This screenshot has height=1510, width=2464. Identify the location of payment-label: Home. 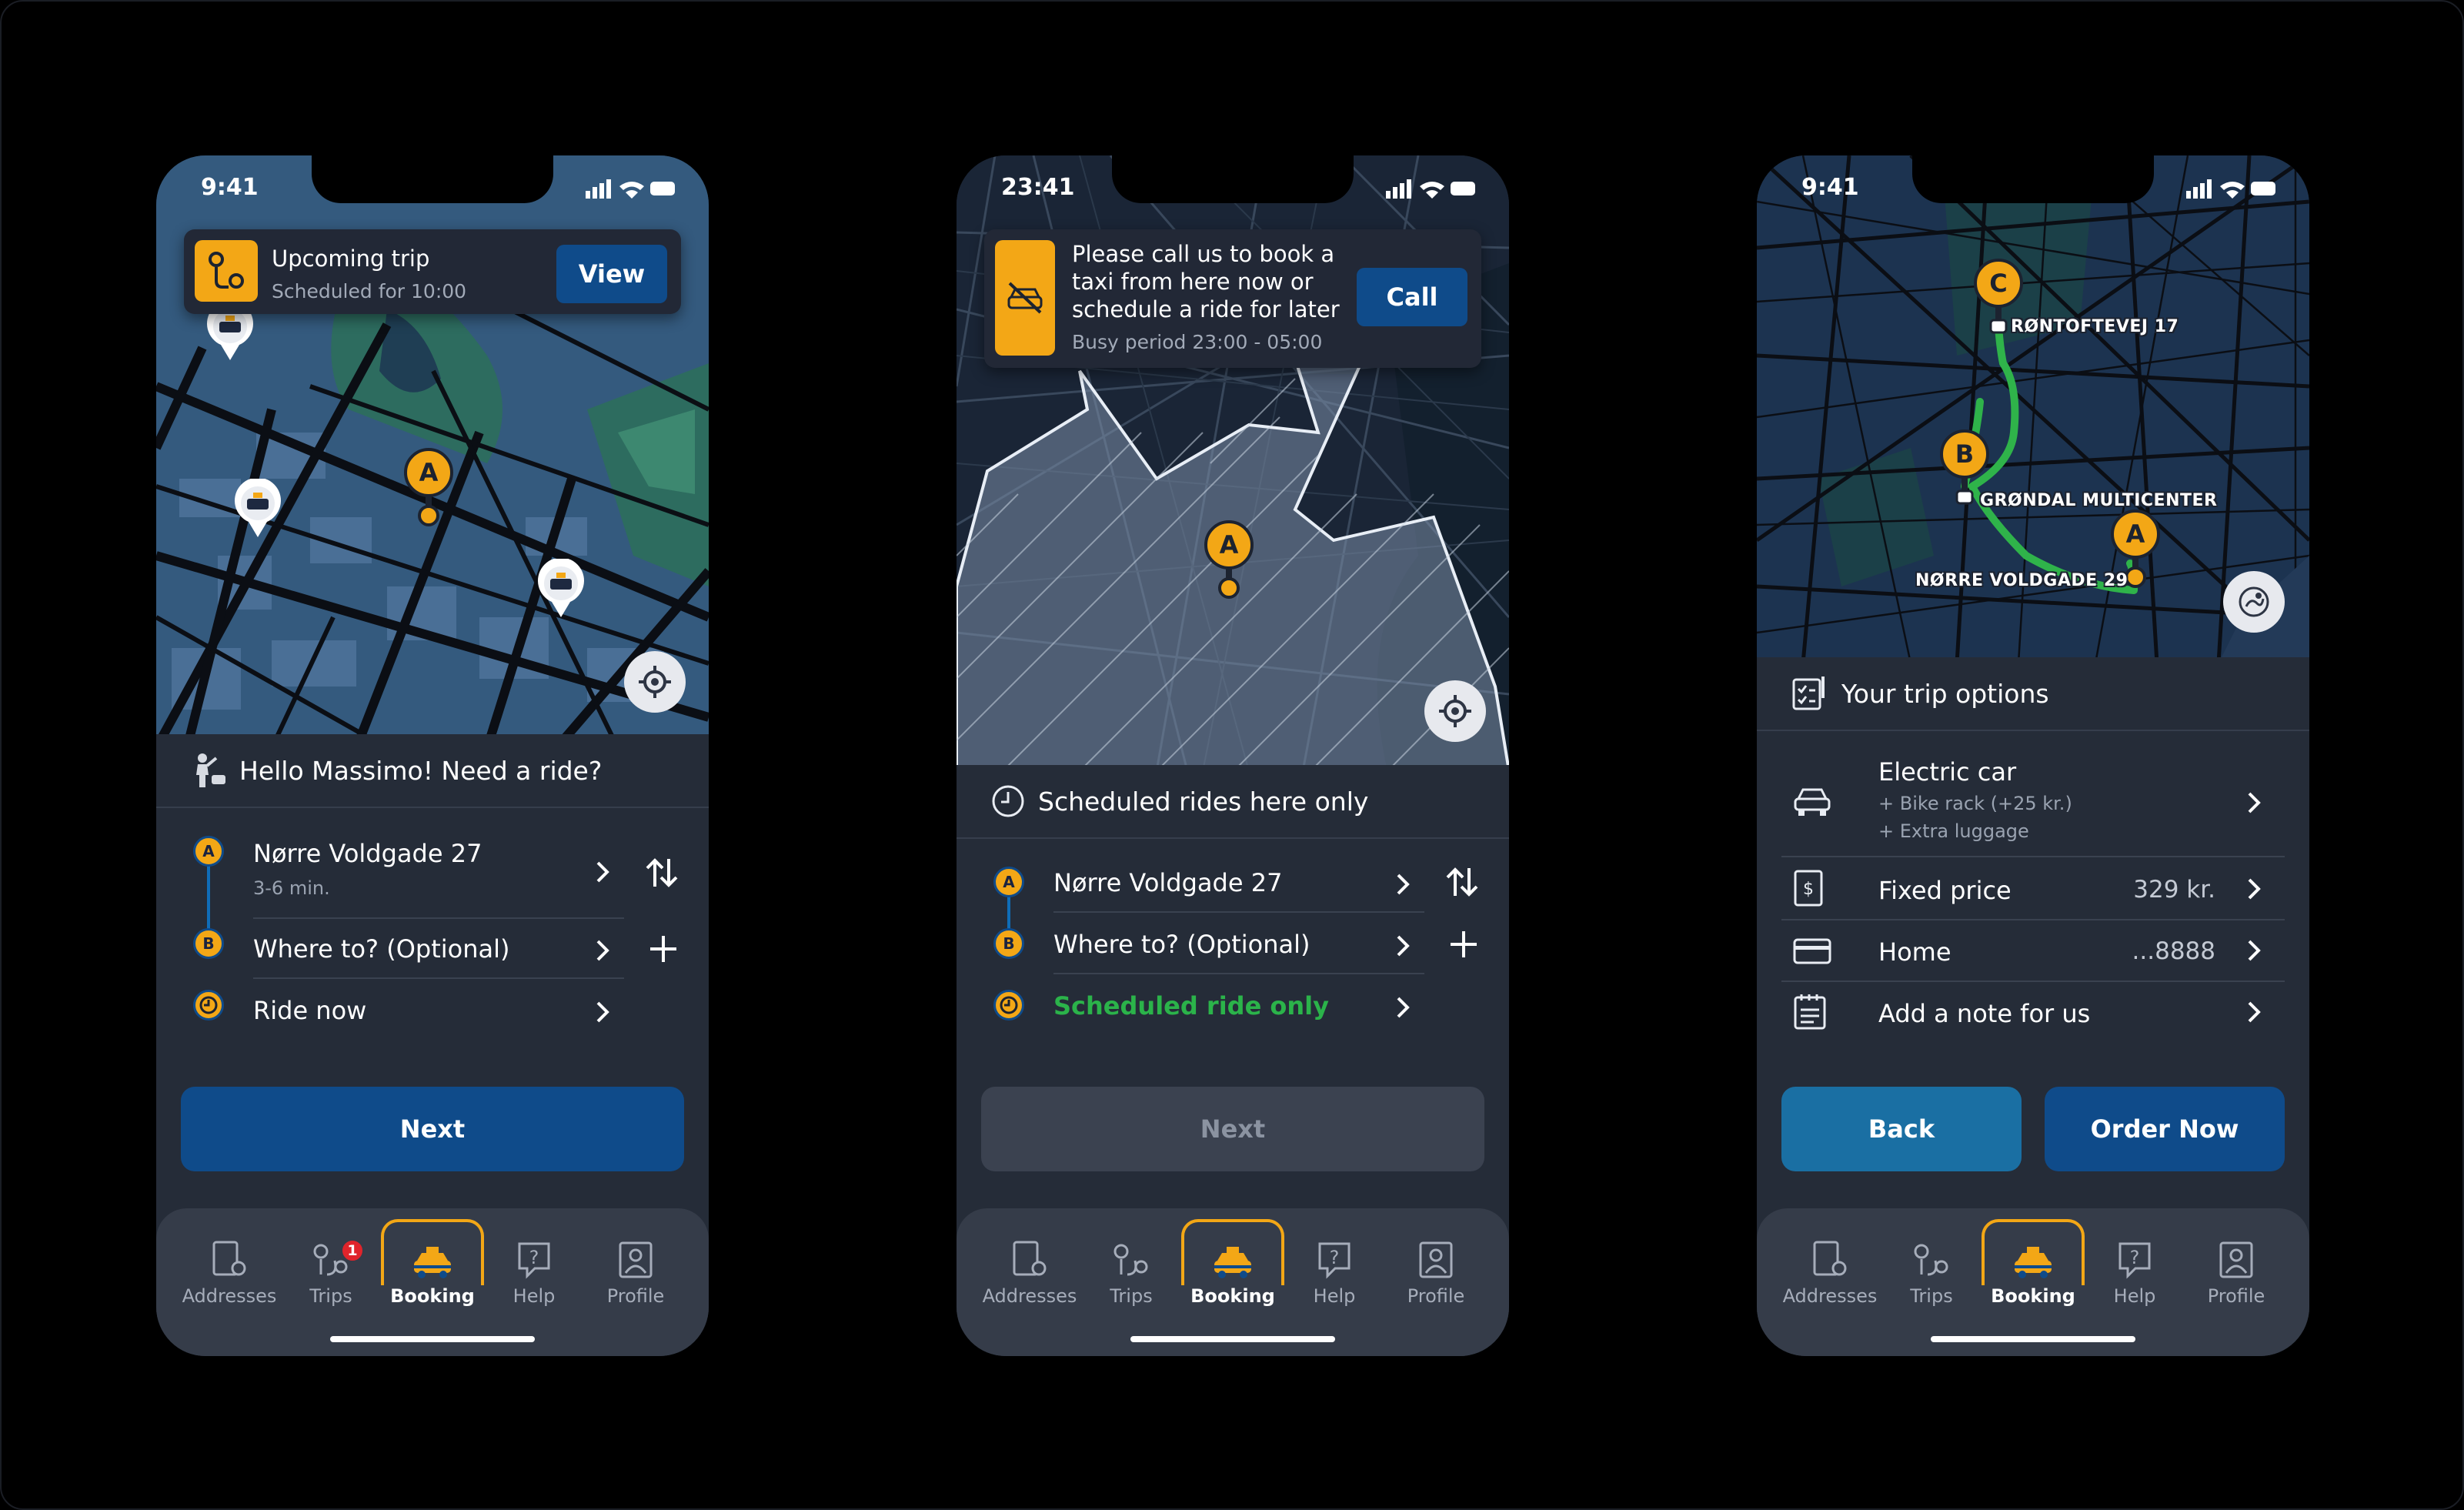
(1915, 952).